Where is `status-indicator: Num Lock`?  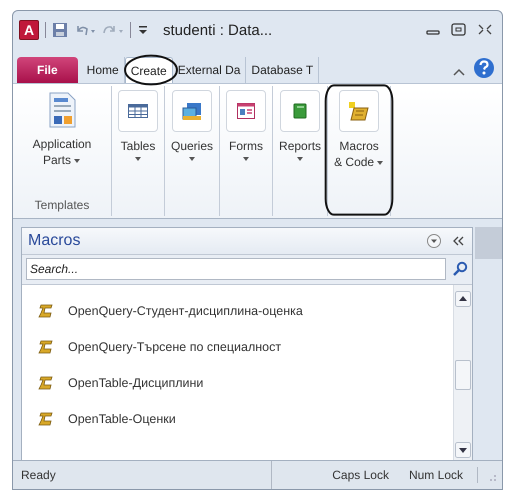 status-indicator: Num Lock is located at coordinates (436, 475).